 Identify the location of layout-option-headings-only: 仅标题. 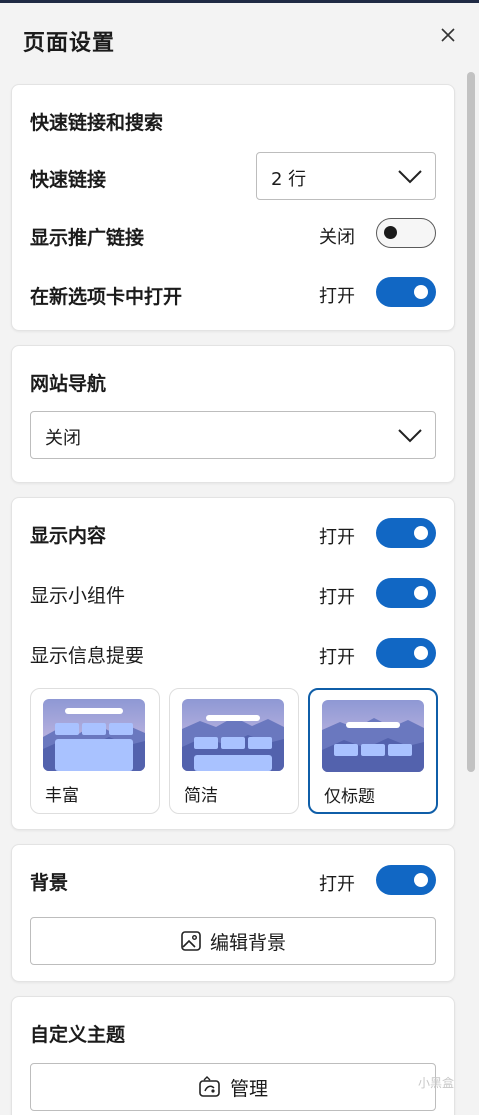
(373, 751).